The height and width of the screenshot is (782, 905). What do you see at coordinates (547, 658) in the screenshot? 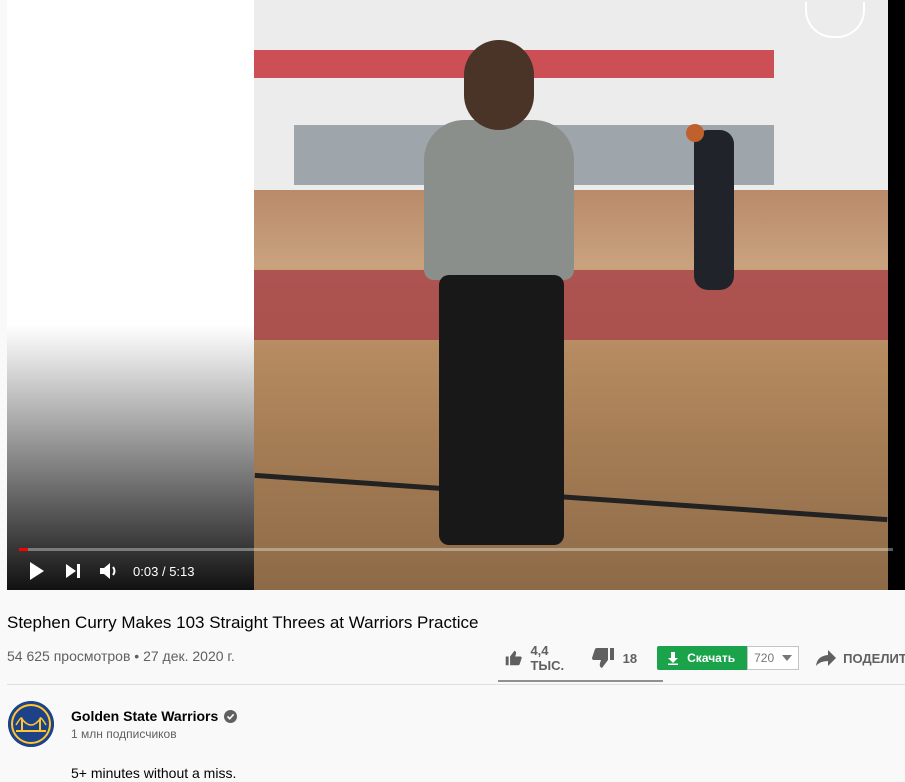
I see `like-count: 4,4 ТЫС.` at bounding box center [547, 658].